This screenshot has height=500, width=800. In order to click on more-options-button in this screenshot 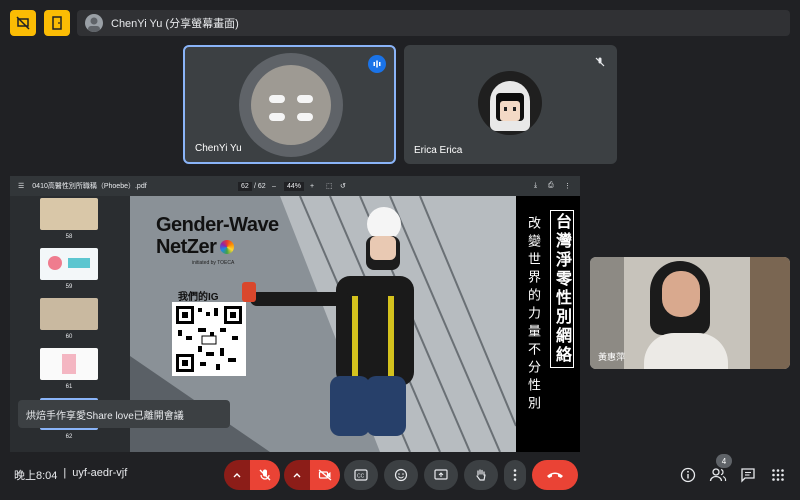, I will do `click(515, 475)`.